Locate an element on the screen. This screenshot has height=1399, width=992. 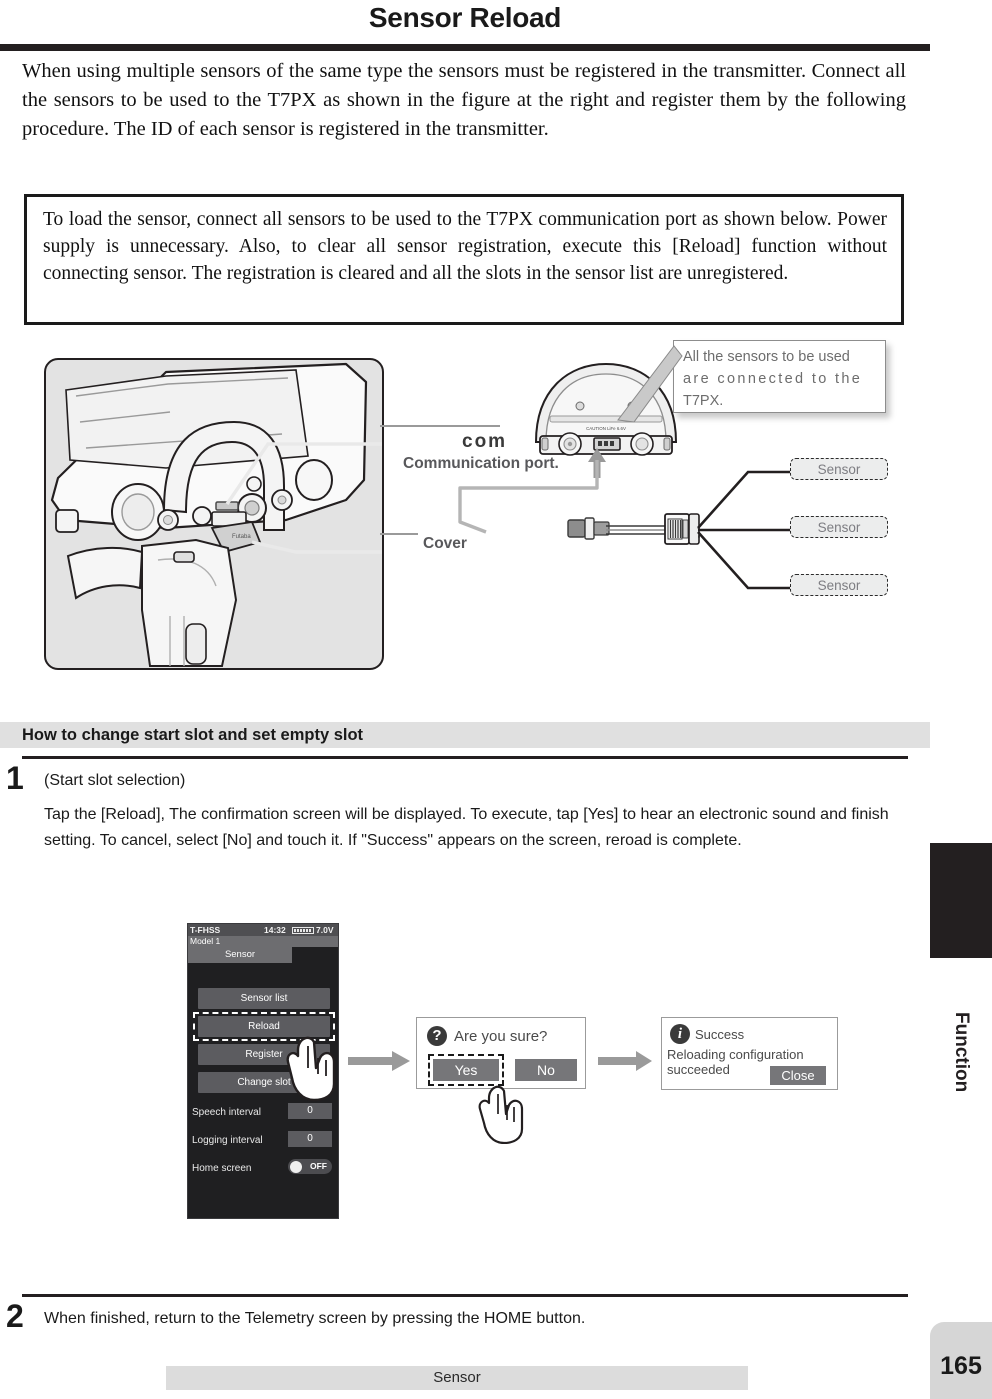
lcd-tab-sensor: Sensor is located at coordinates (240, 955).